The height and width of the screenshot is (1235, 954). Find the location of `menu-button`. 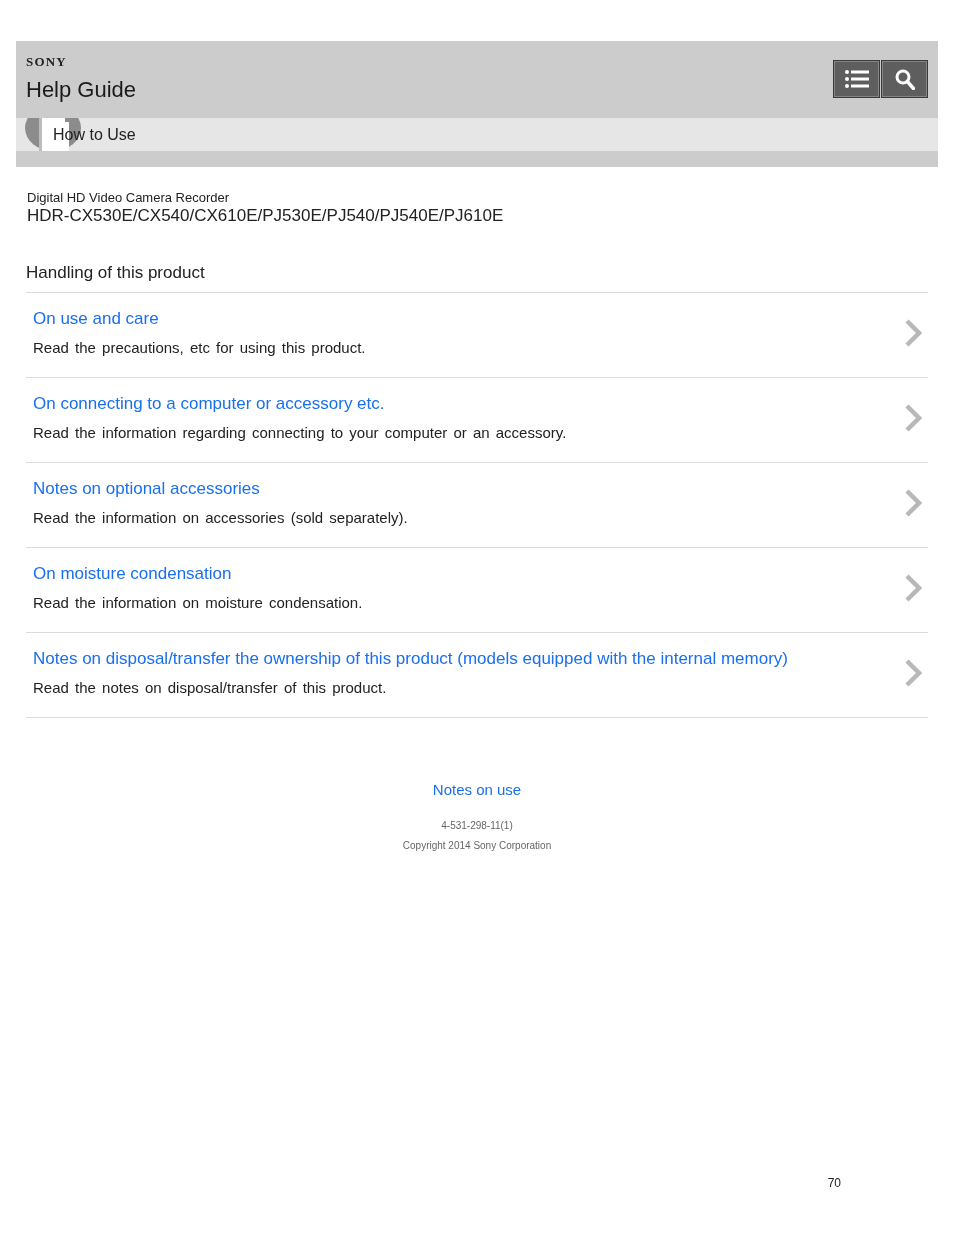

menu-button is located at coordinates (856, 79).